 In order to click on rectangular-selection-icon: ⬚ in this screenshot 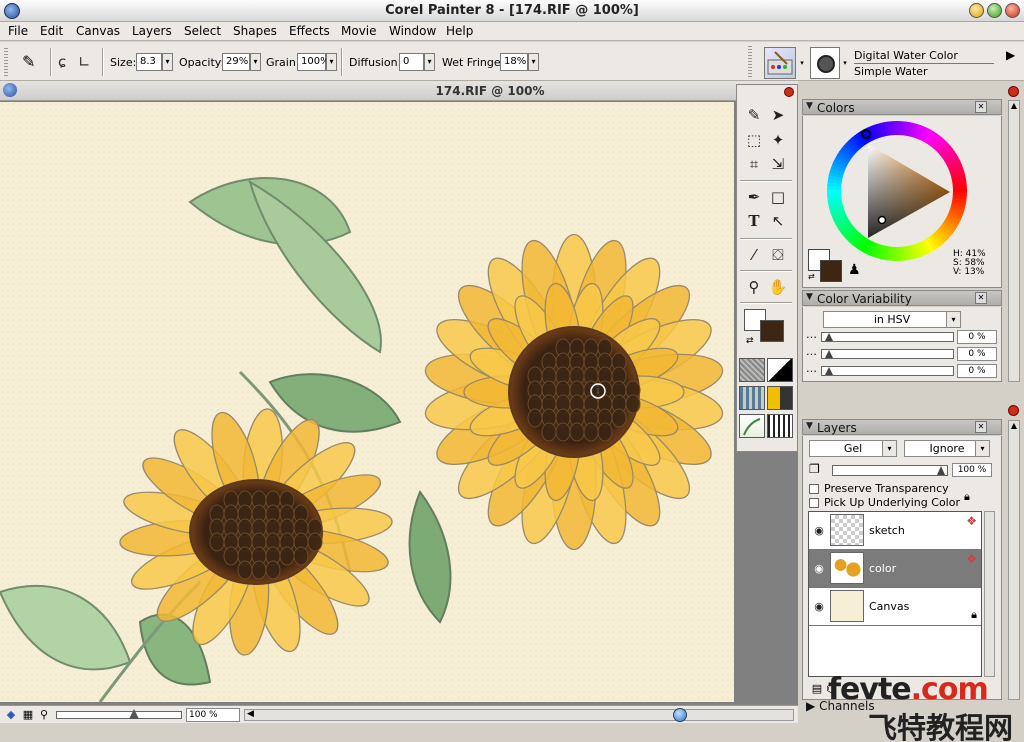, I will do `click(754, 140)`.